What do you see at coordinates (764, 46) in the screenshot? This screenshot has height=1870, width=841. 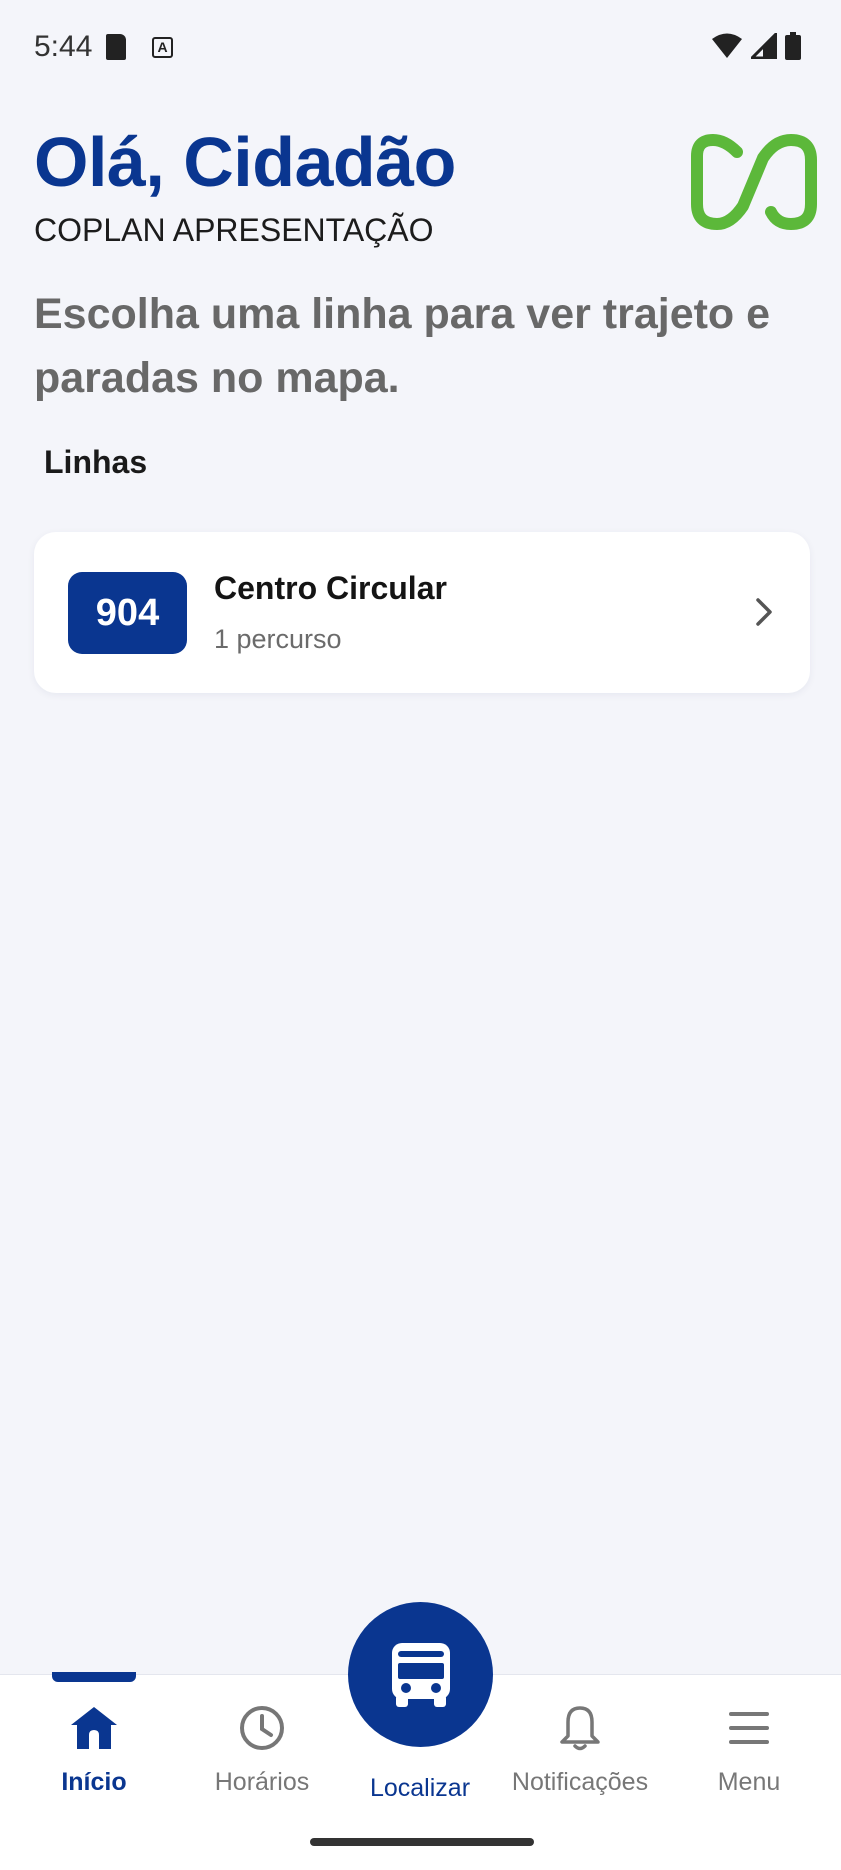 I see `signal-icon` at bounding box center [764, 46].